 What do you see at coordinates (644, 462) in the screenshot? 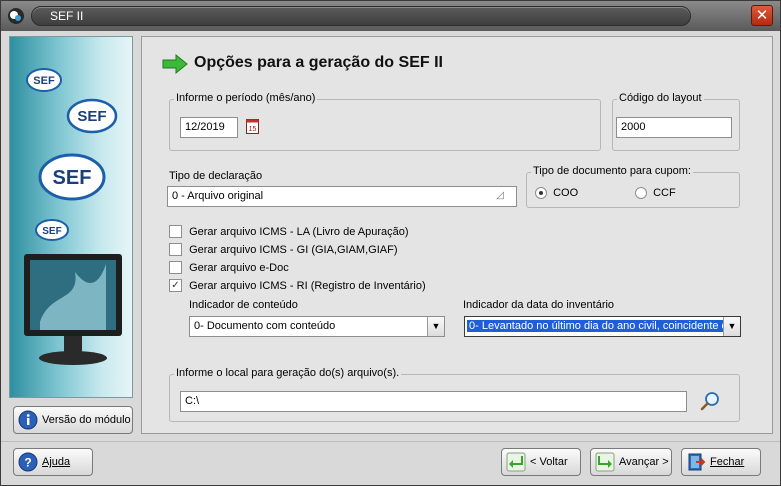
I see `next-button-label: Avançar >` at bounding box center [644, 462].